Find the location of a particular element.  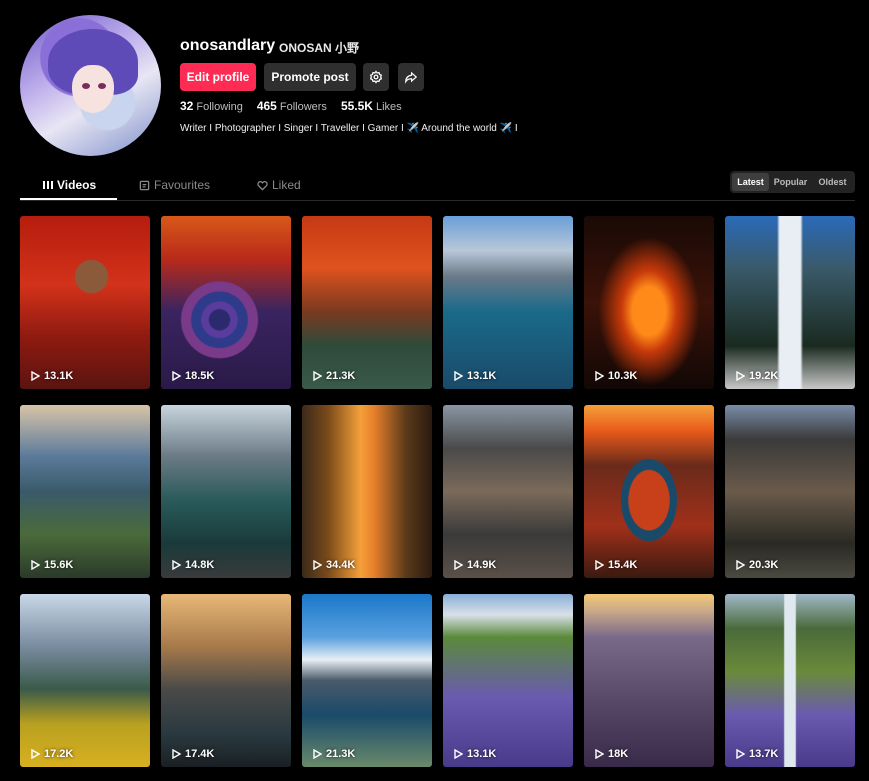

settings-button is located at coordinates (376, 77).